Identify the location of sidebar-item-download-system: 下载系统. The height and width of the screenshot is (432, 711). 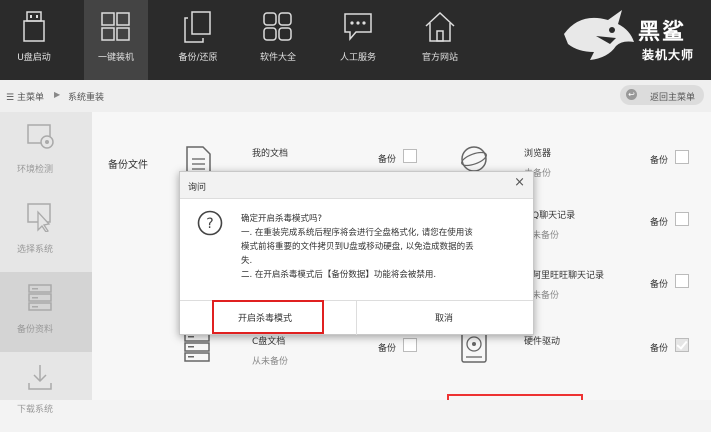
(46, 392).